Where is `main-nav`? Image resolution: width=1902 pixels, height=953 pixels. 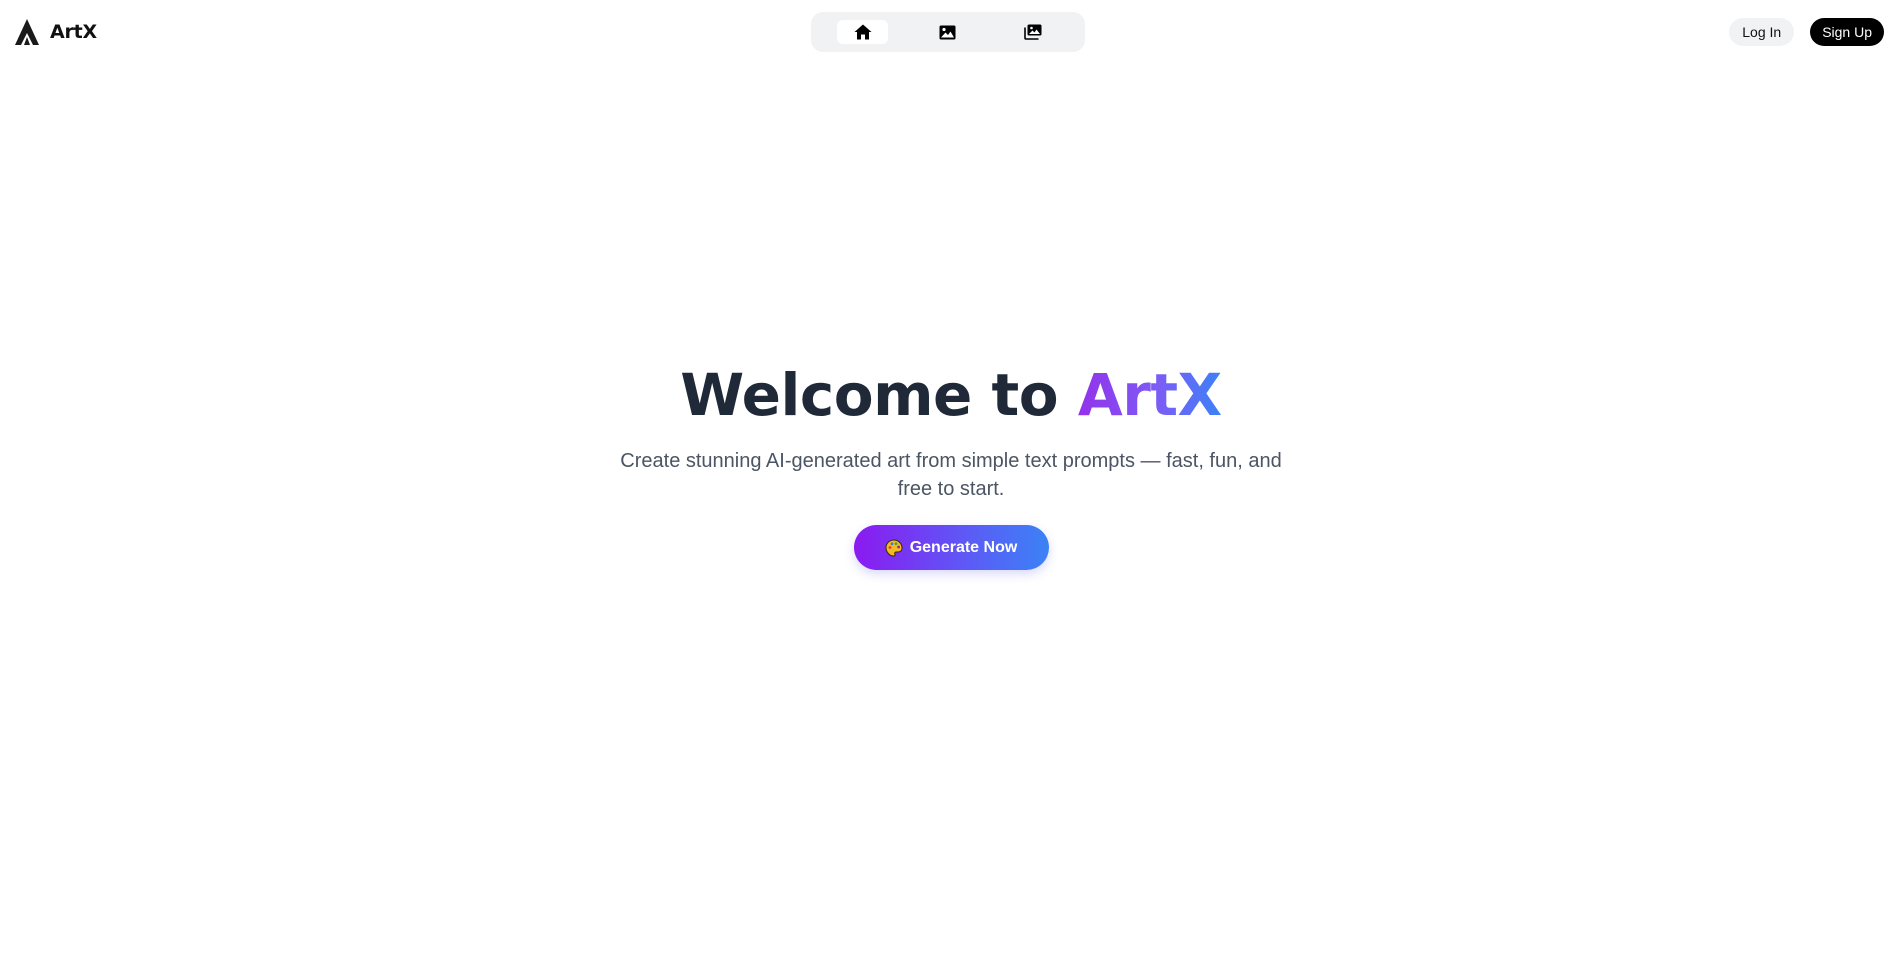 main-nav is located at coordinates (948, 32).